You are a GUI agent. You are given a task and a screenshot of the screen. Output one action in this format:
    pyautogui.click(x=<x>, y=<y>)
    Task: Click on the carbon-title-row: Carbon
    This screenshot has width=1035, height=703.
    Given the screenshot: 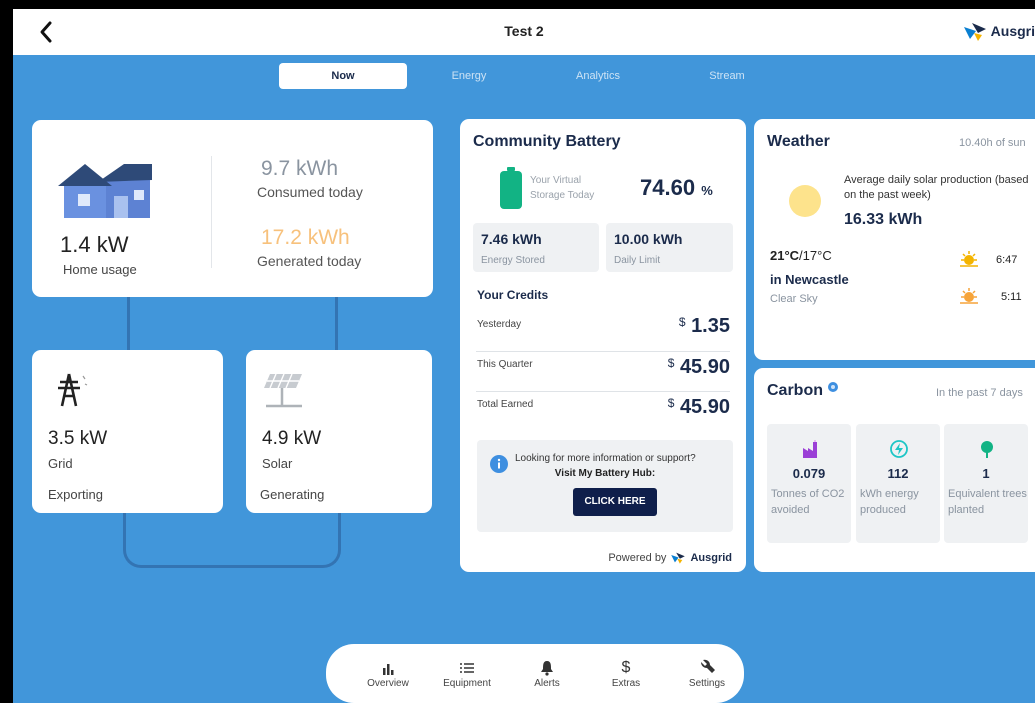 What is the action you would take?
    pyautogui.click(x=802, y=391)
    